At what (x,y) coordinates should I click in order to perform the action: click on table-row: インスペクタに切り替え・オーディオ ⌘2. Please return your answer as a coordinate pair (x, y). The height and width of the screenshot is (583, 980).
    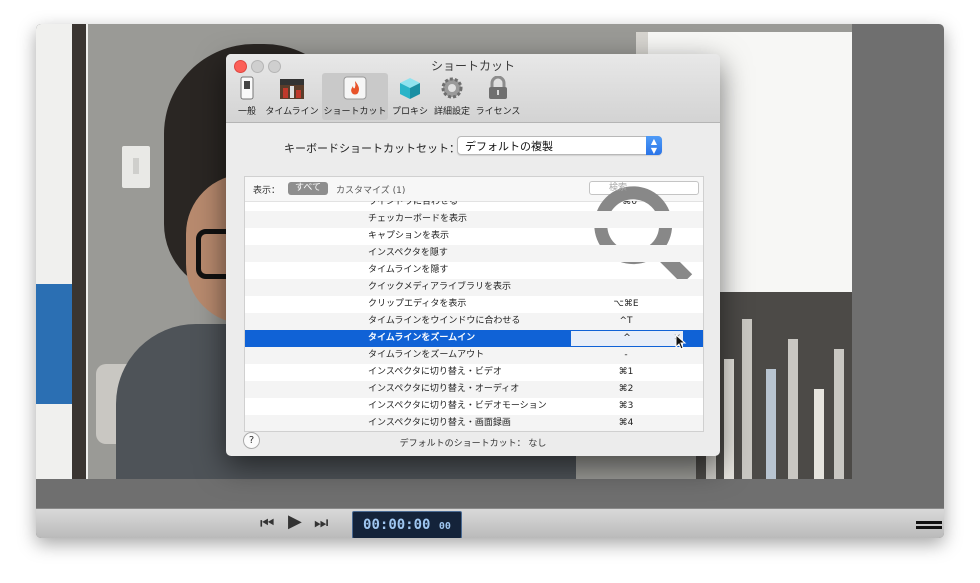
    Looking at the image, I should click on (474, 389).